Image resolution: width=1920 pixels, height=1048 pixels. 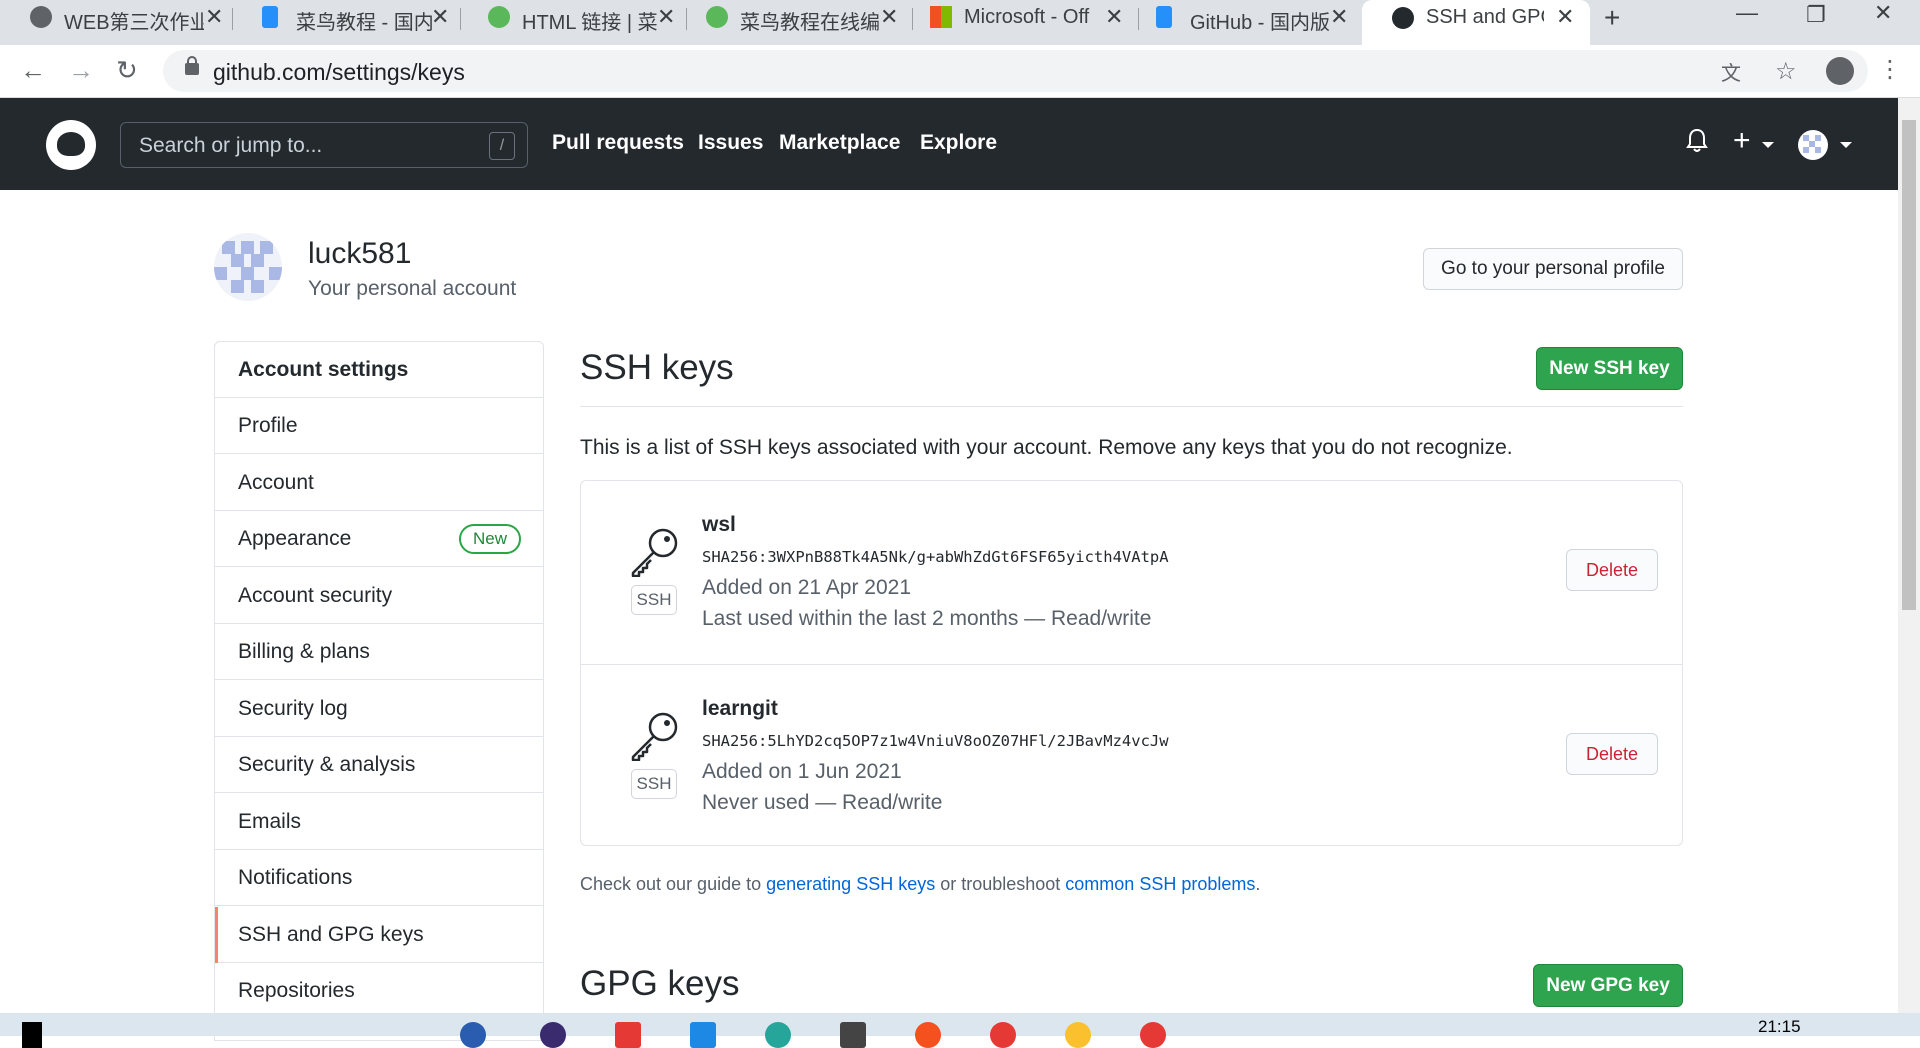 I want to click on key-name: learngit, so click(x=740, y=708).